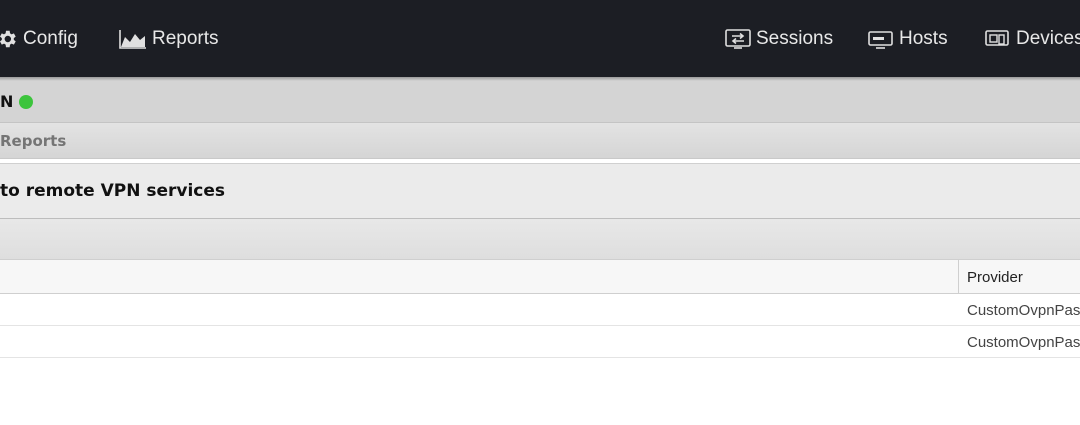 The height and width of the screenshot is (425, 1080). What do you see at coordinates (795, 38) in the screenshot?
I see `nav-sessions-label: Sessions` at bounding box center [795, 38].